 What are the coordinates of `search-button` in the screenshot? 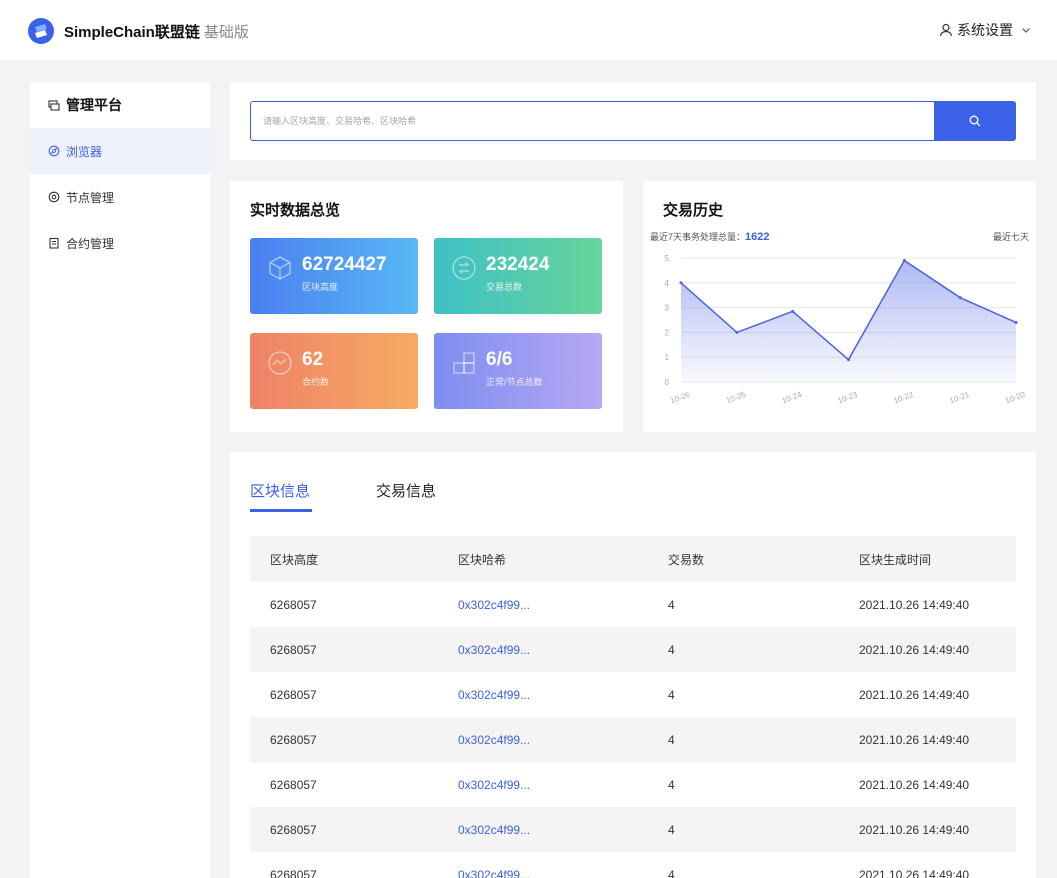 It's located at (975, 121).